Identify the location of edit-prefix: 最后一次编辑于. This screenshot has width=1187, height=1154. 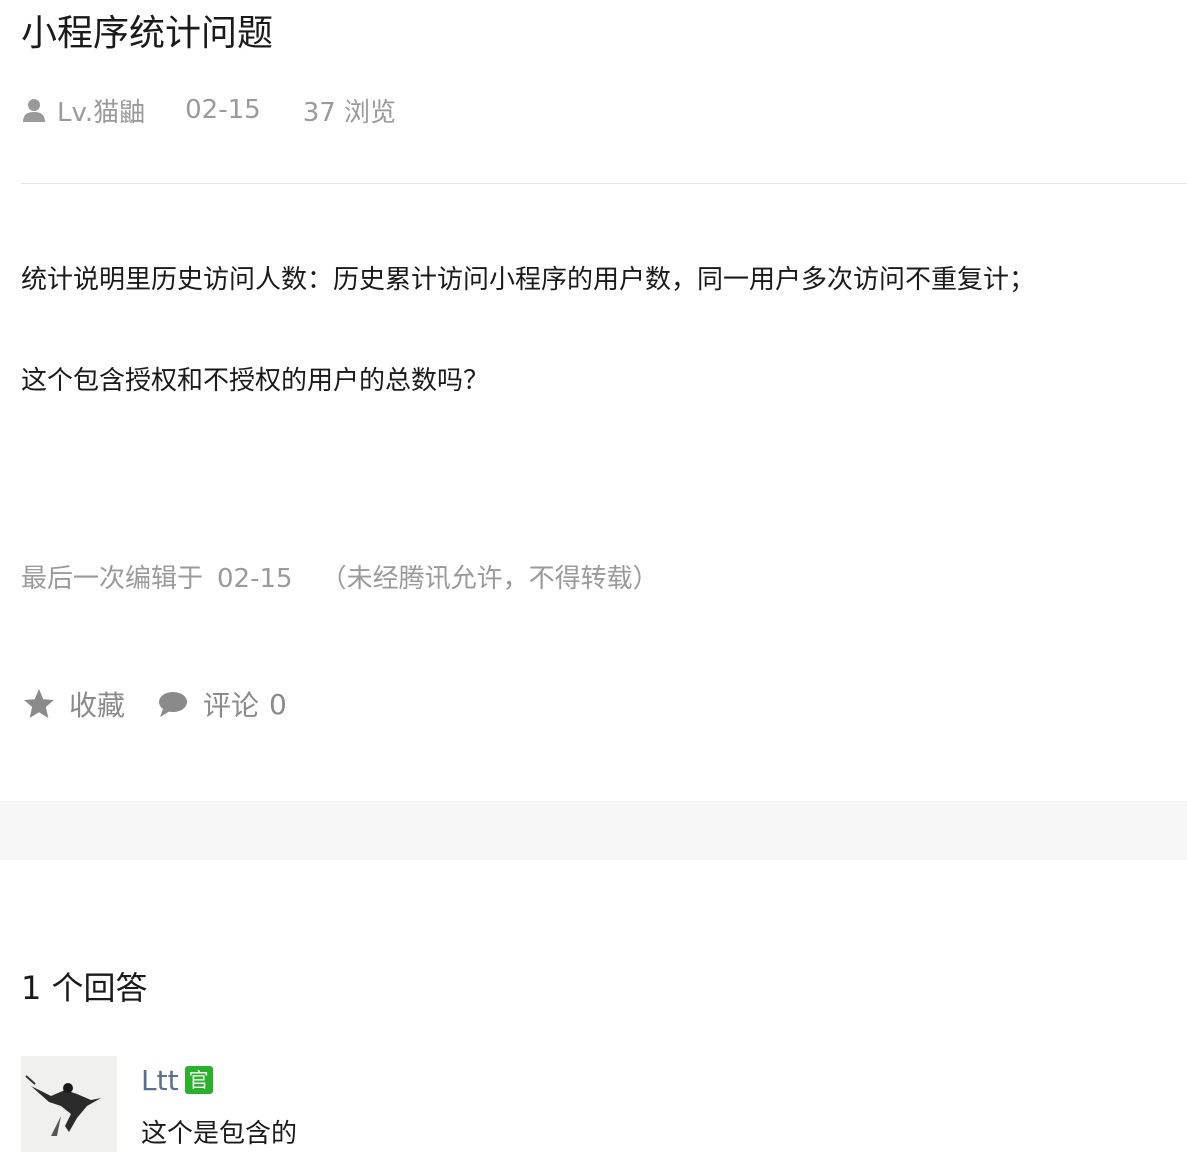
(112, 579).